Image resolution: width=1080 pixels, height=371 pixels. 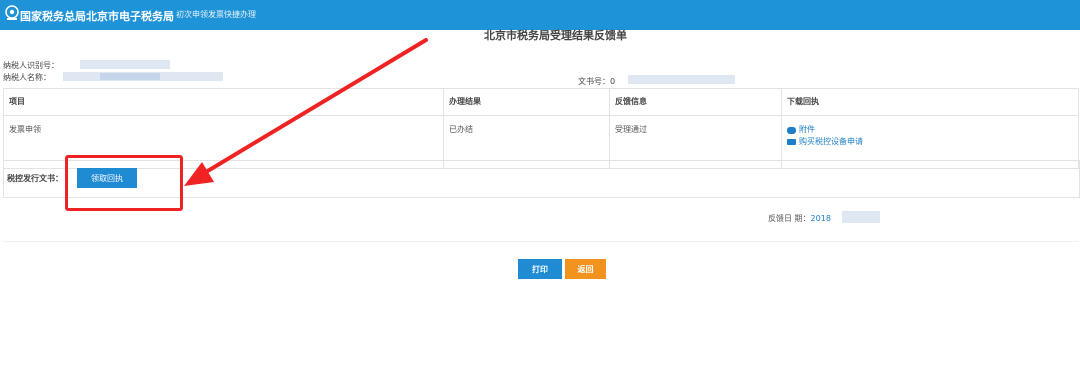 I want to click on site-subtitle: 初次申领发票快捷办理, so click(x=216, y=14).